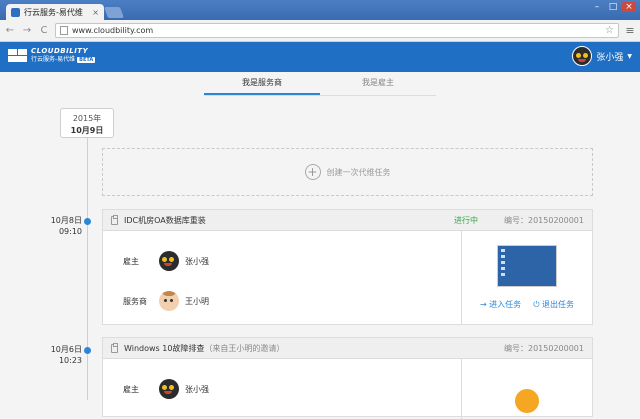 This screenshot has width=640, height=419. What do you see at coordinates (527, 266) in the screenshot?
I see `desktop-thumbnail` at bounding box center [527, 266].